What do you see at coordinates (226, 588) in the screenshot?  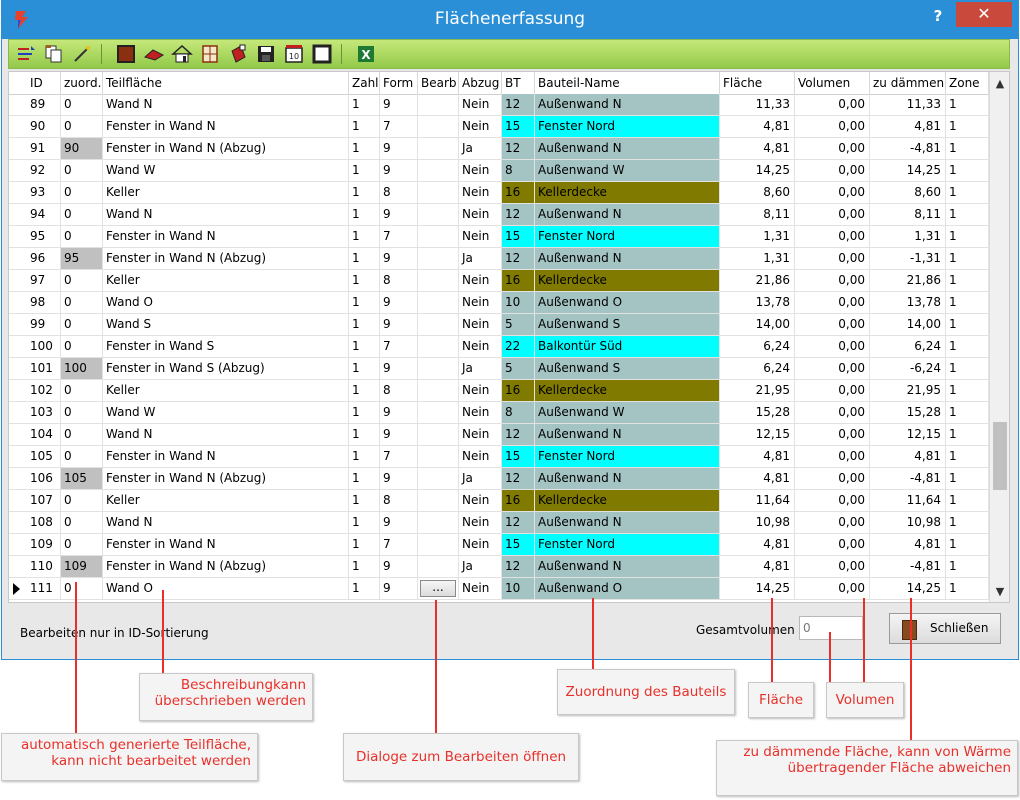 I see `cell-teil: Wand O` at bounding box center [226, 588].